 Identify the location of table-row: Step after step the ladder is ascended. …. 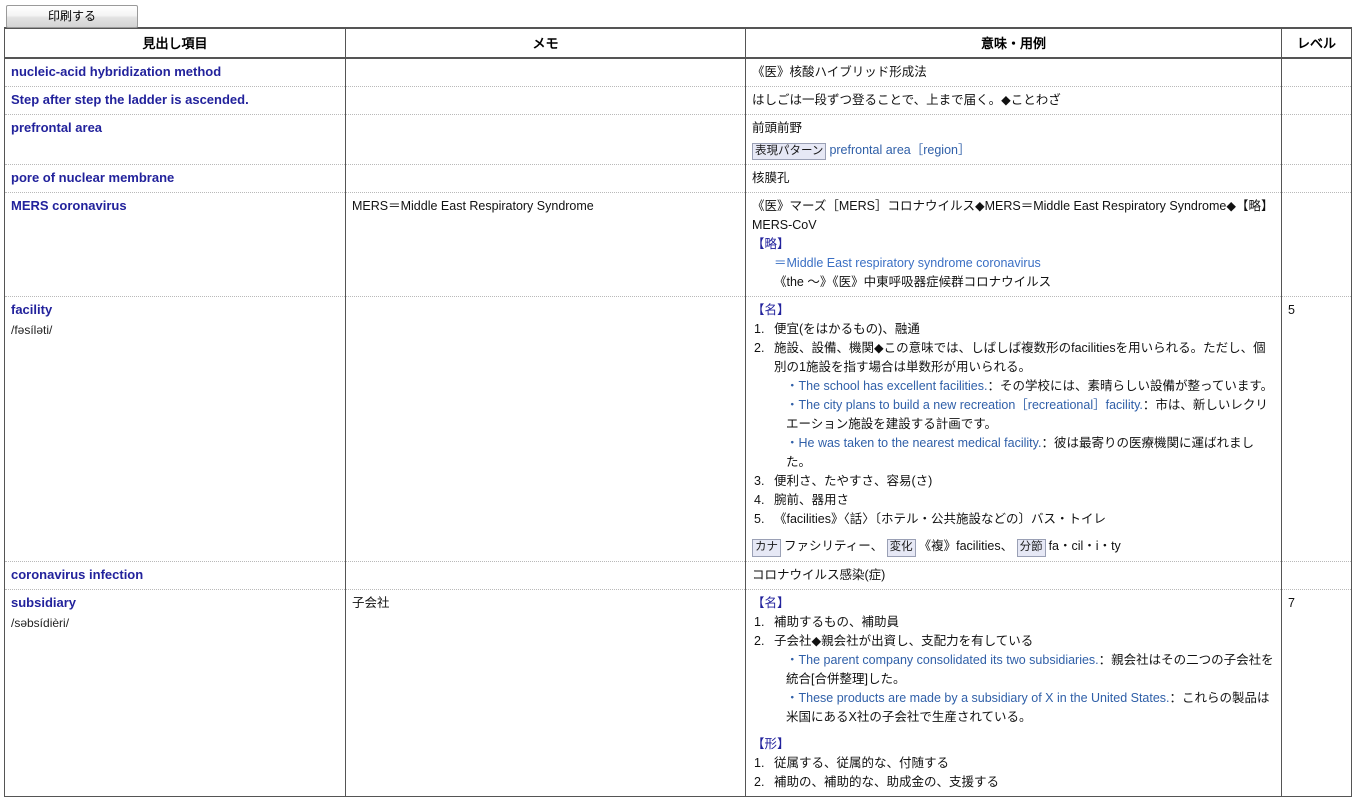
(678, 100).